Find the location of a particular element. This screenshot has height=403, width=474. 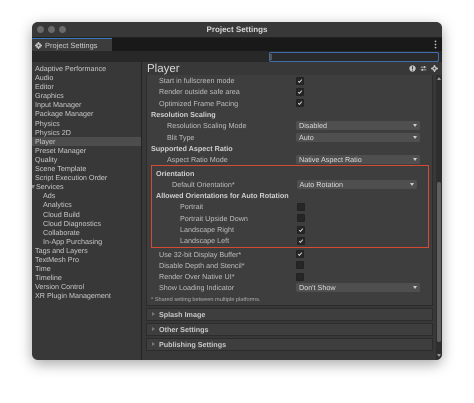

search-field is located at coordinates (354, 57).